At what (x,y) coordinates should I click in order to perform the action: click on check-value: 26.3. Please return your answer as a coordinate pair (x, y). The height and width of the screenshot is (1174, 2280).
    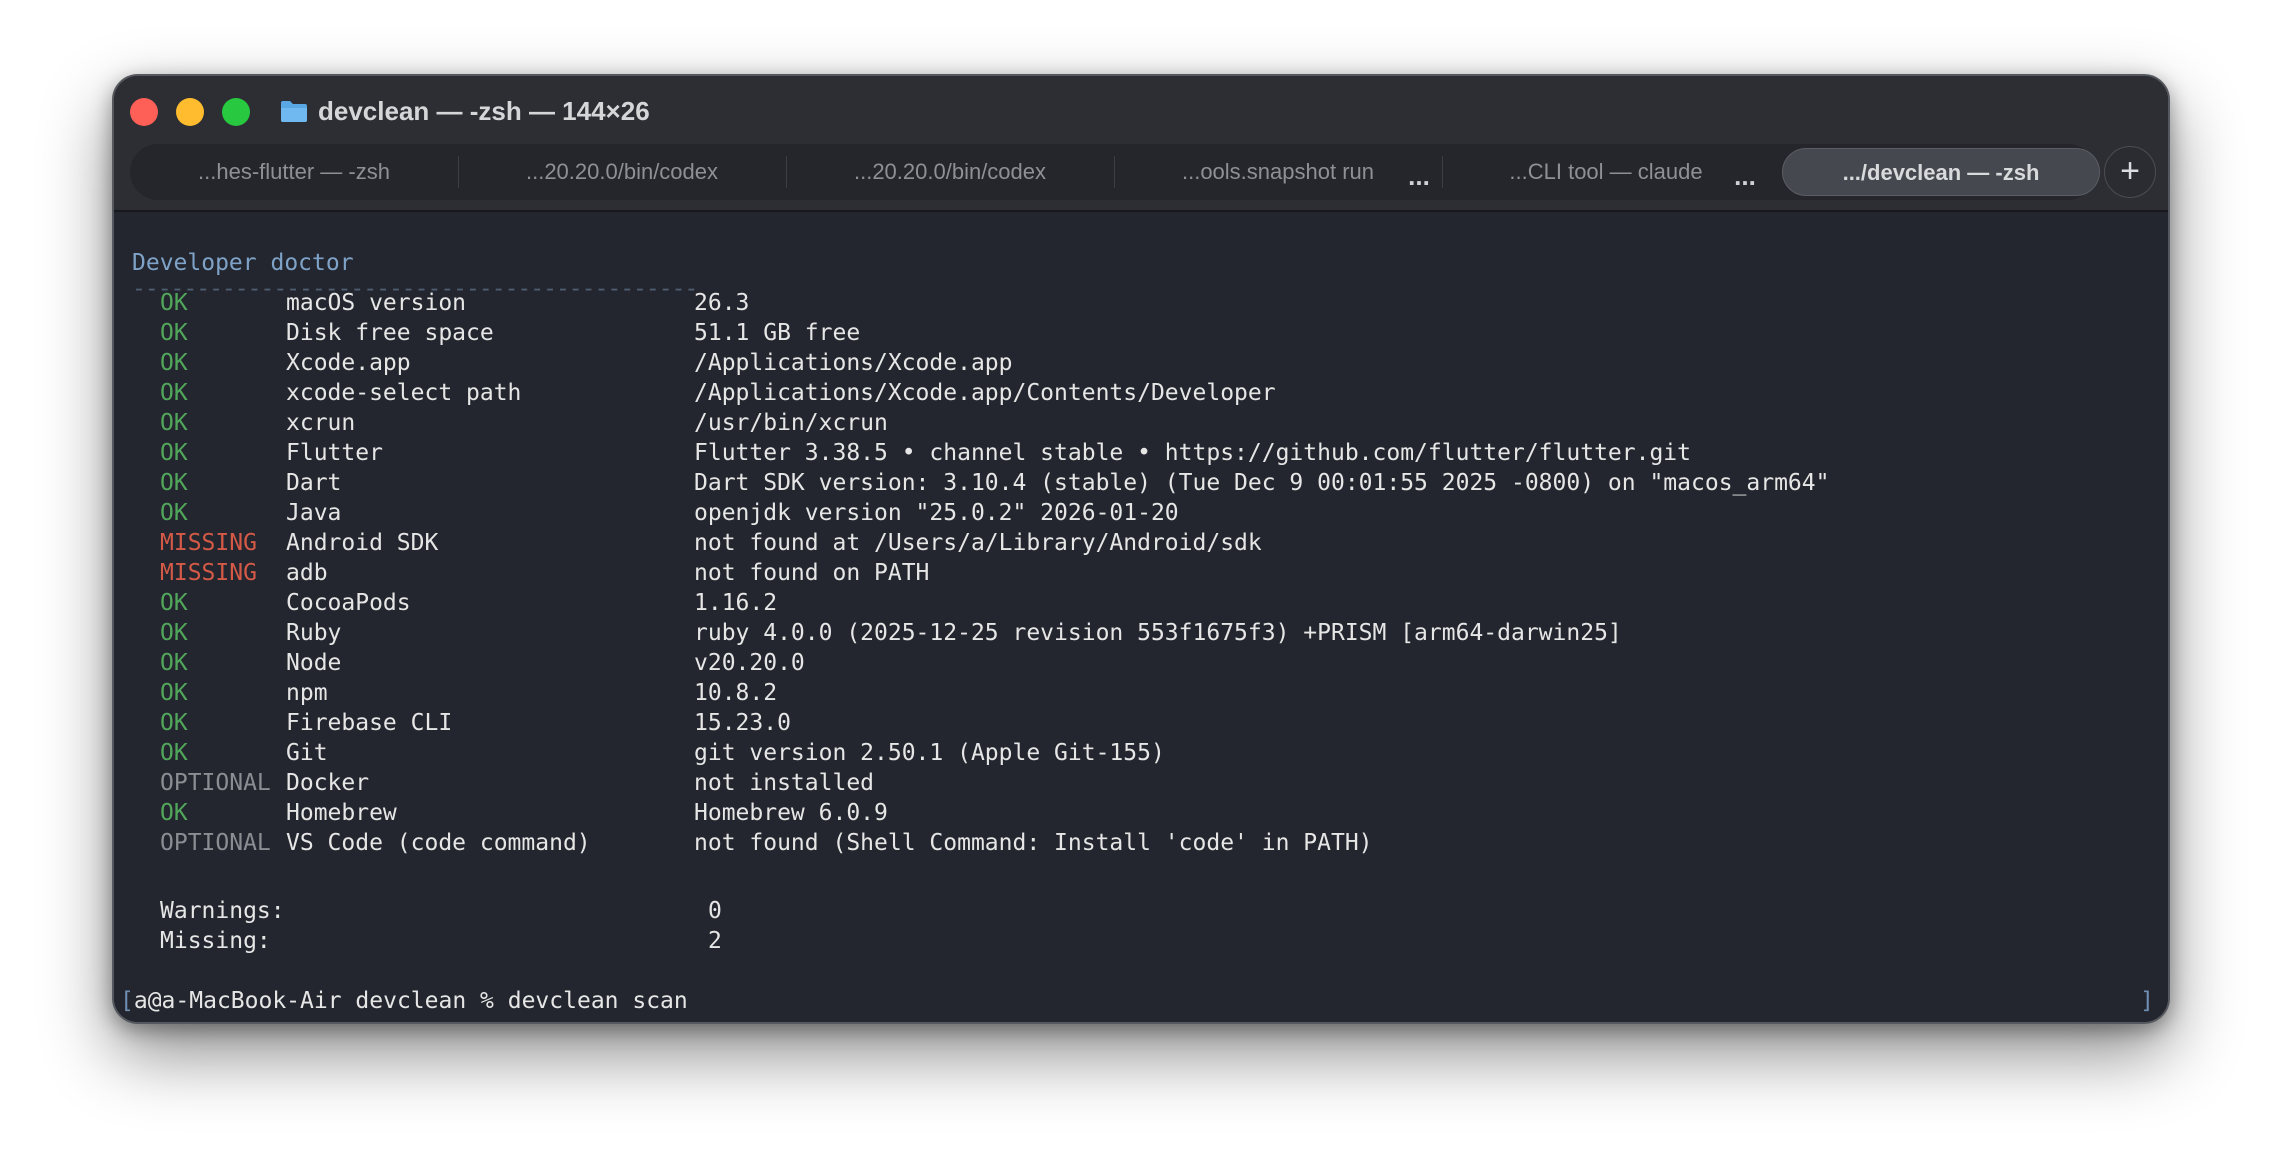
    Looking at the image, I should click on (722, 303).